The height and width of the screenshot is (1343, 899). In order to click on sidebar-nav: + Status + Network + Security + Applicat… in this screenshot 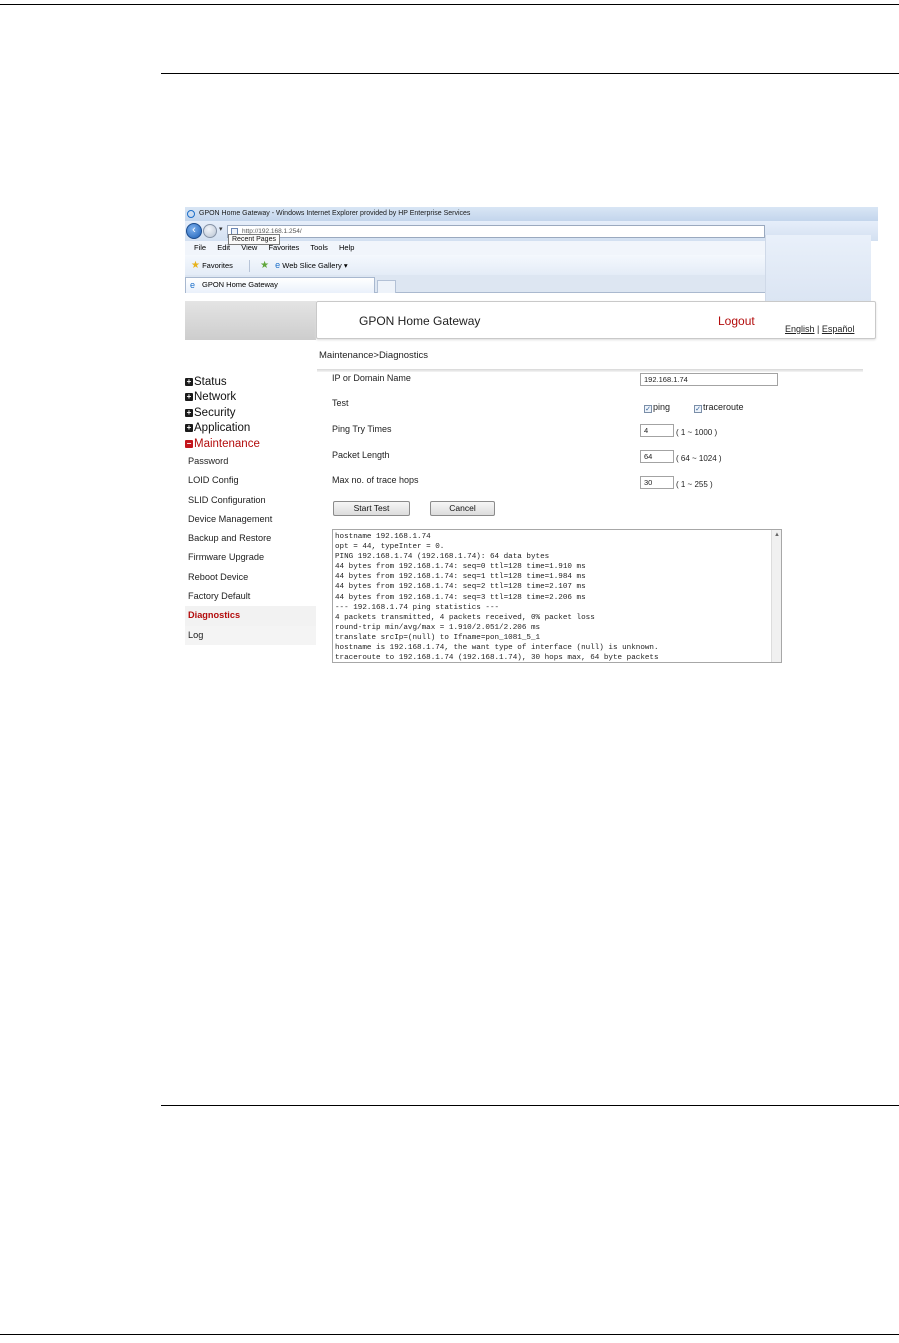, I will do `click(250, 510)`.